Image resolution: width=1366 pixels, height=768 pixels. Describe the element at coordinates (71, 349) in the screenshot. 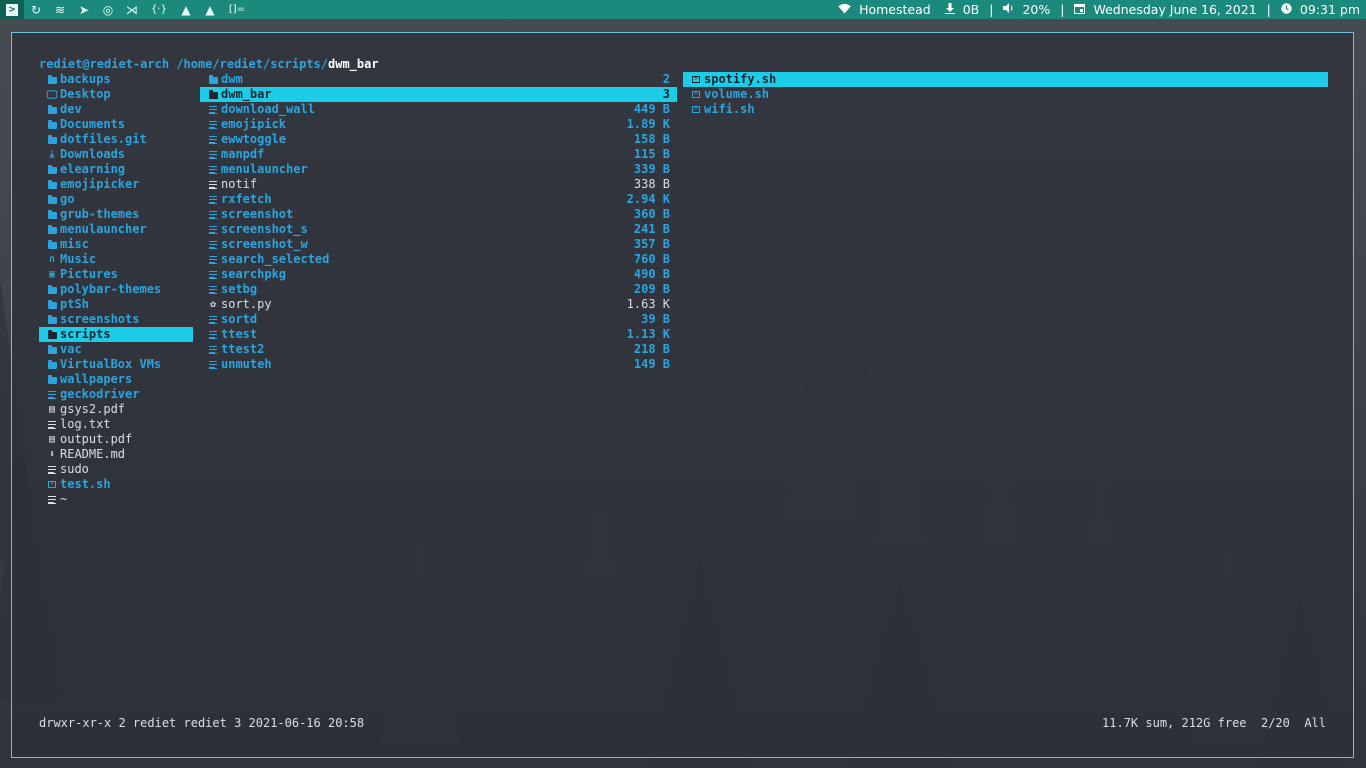

I see `file-name: vac` at that location.